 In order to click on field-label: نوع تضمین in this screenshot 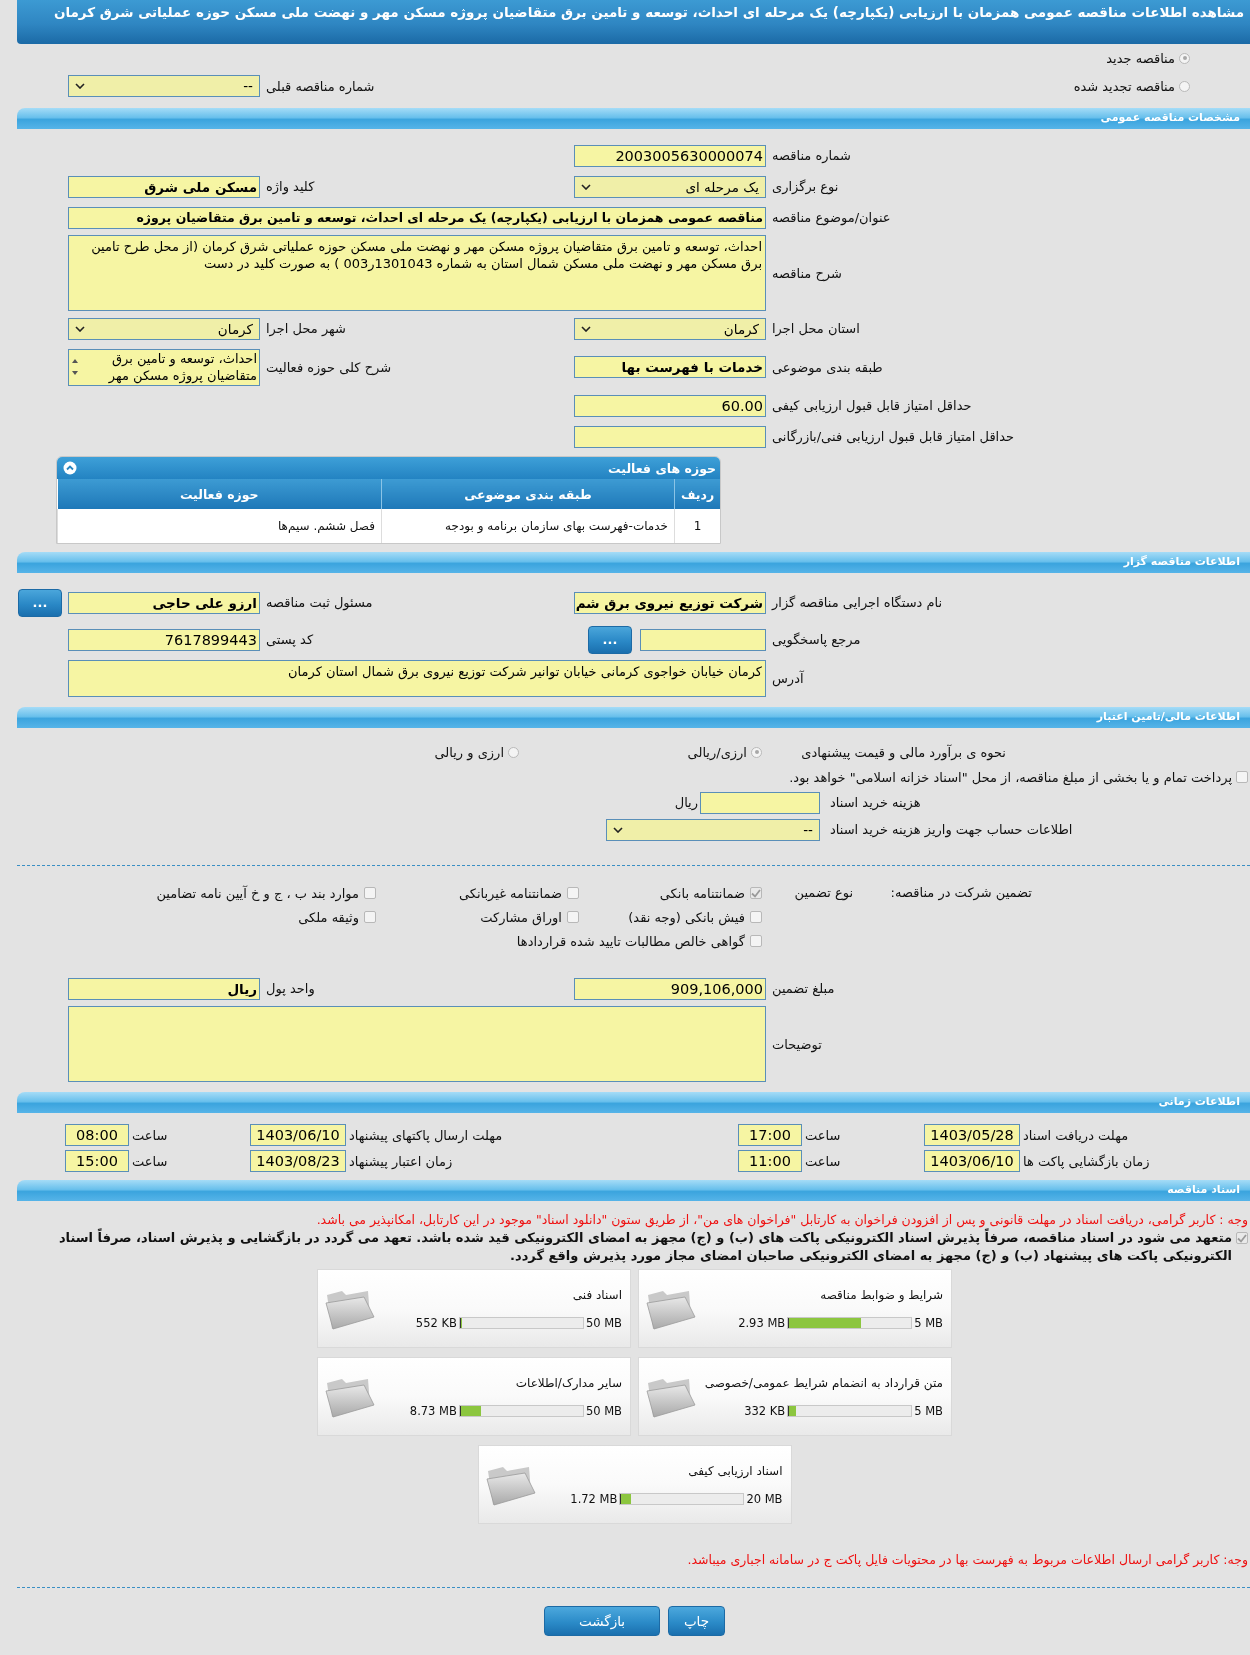, I will do `click(823, 893)`.